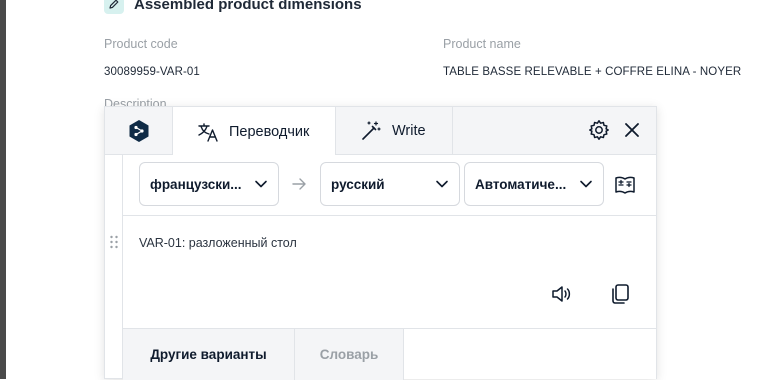 This screenshot has width=779, height=380. Describe the element at coordinates (152, 72) in the screenshot. I see `product-code-value: 30089959-VAR-01` at that location.